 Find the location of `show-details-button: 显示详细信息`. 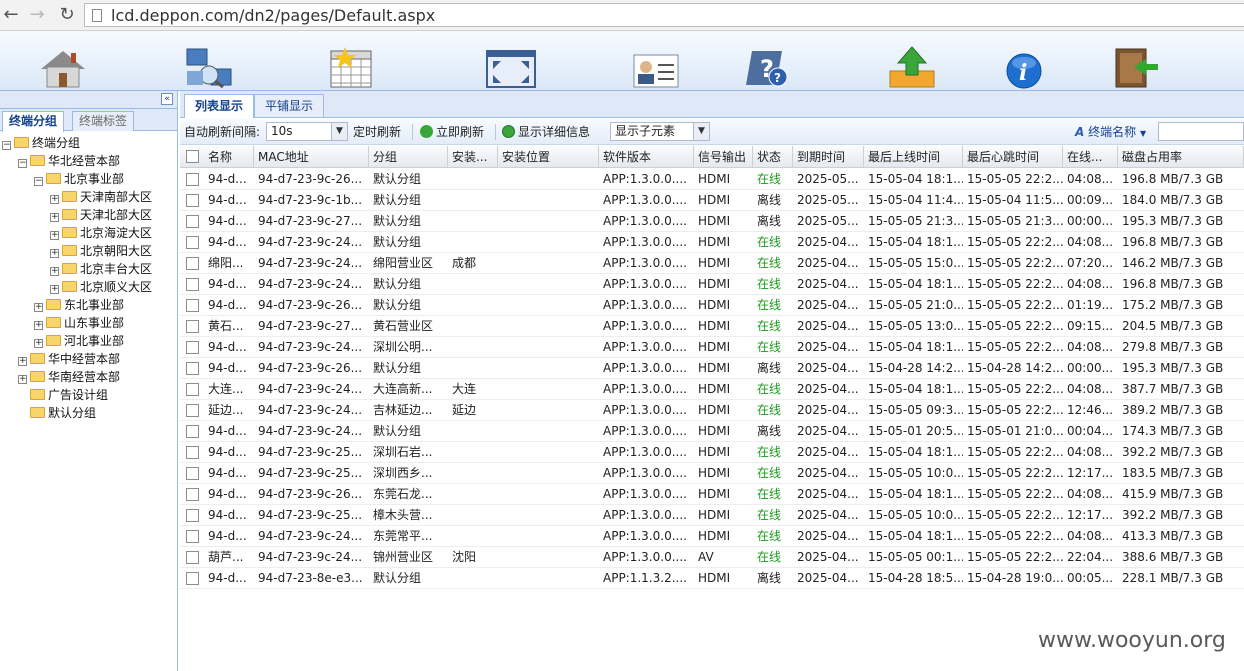

show-details-button: 显示详细信息 is located at coordinates (546, 132).